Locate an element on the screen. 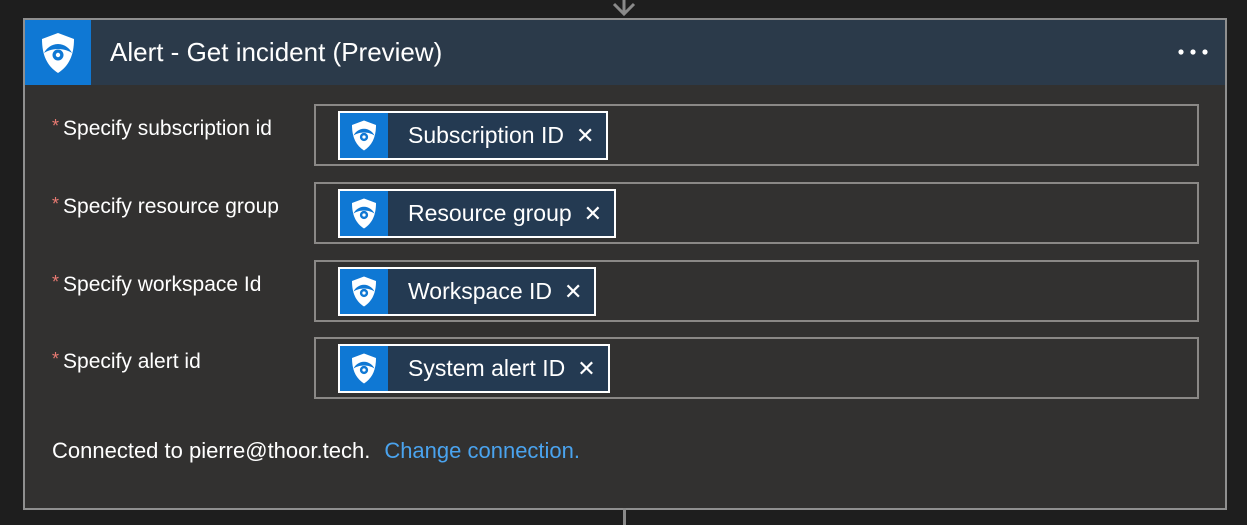  card-header: Alert - Get incident (Preview) is located at coordinates (625, 52).